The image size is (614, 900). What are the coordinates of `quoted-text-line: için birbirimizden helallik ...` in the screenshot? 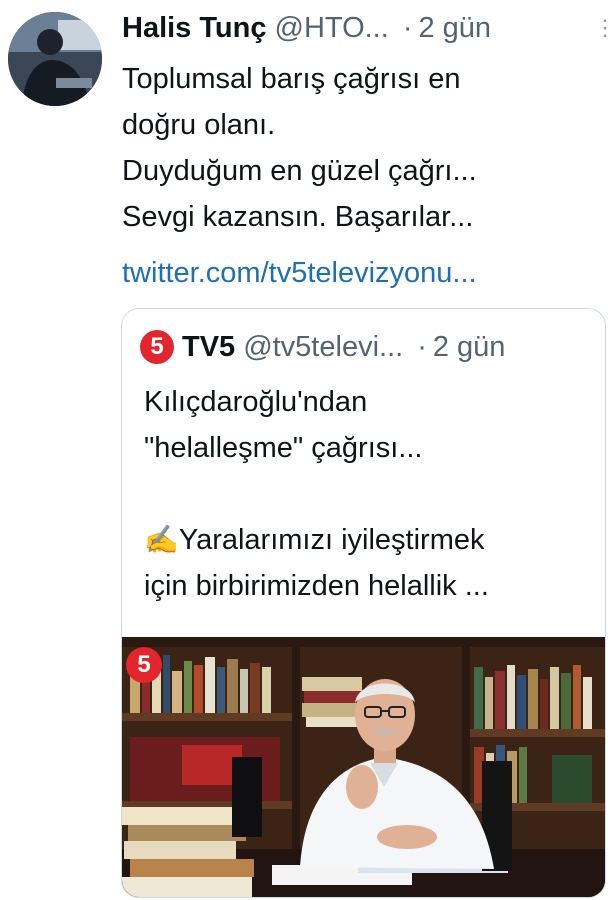 It's located at (316, 586).